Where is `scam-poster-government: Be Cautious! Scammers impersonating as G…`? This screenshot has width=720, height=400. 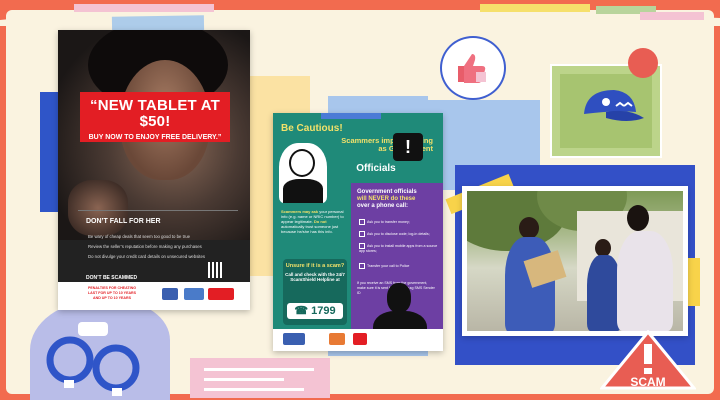
scam-poster-government: Be Cautious! Scammers impersonating as G… is located at coordinates (358, 232).